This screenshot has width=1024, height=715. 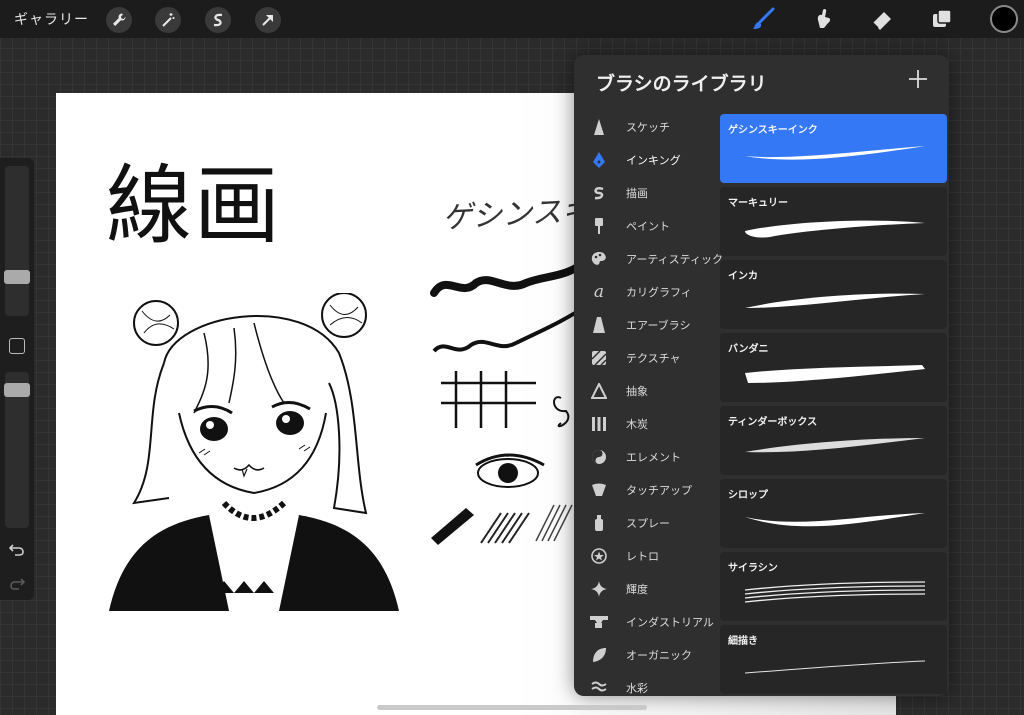 I want to click on category-label: オーガニック, so click(x=659, y=655).